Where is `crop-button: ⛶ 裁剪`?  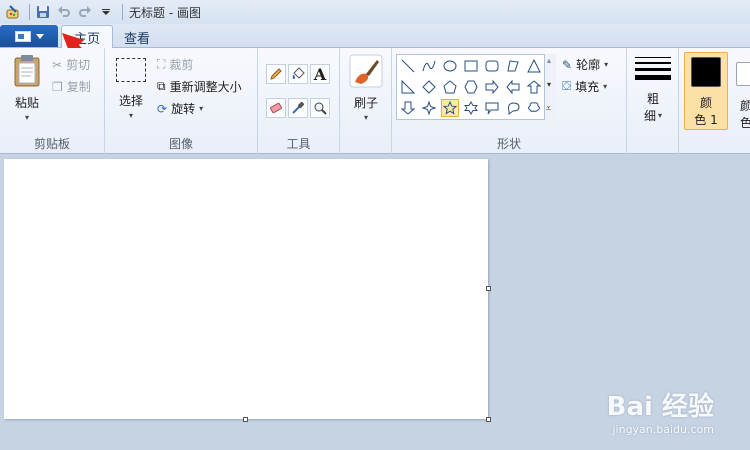
crop-button: ⛶ 裁剪 is located at coordinates (175, 64).